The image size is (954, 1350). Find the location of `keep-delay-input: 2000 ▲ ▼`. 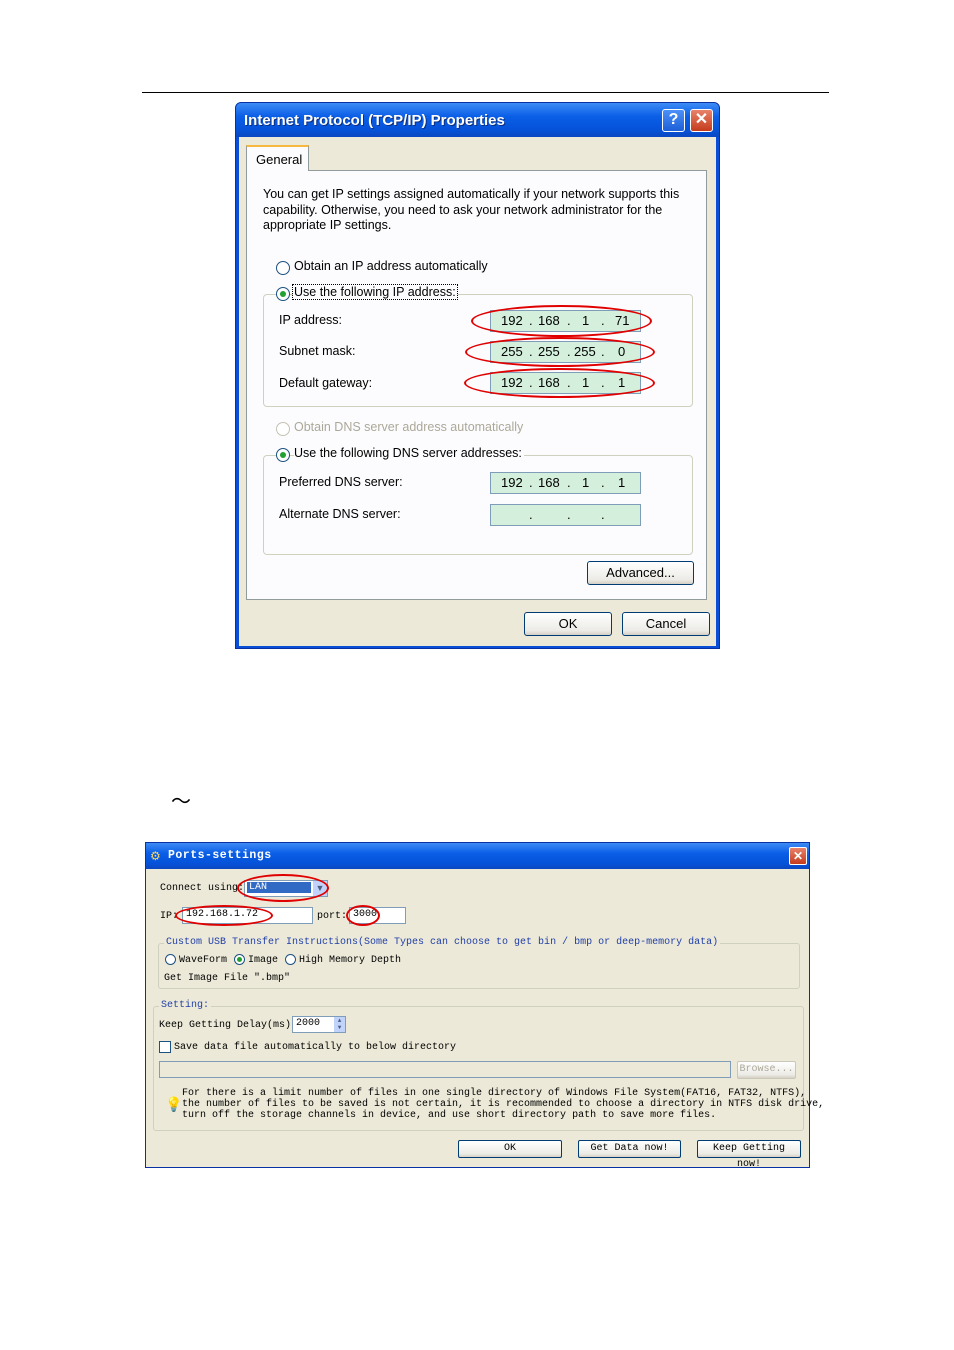

keep-delay-input: 2000 ▲ ▼ is located at coordinates (319, 1024).